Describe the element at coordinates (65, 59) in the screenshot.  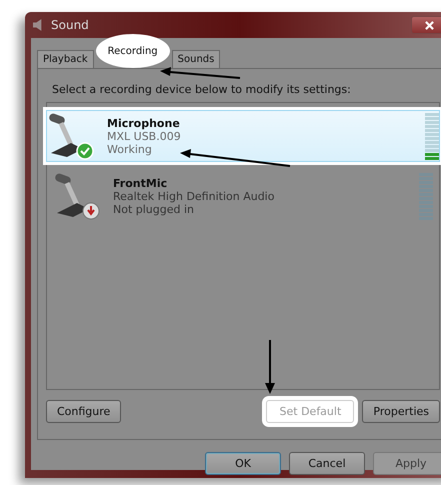
I see `tab: Playback` at that location.